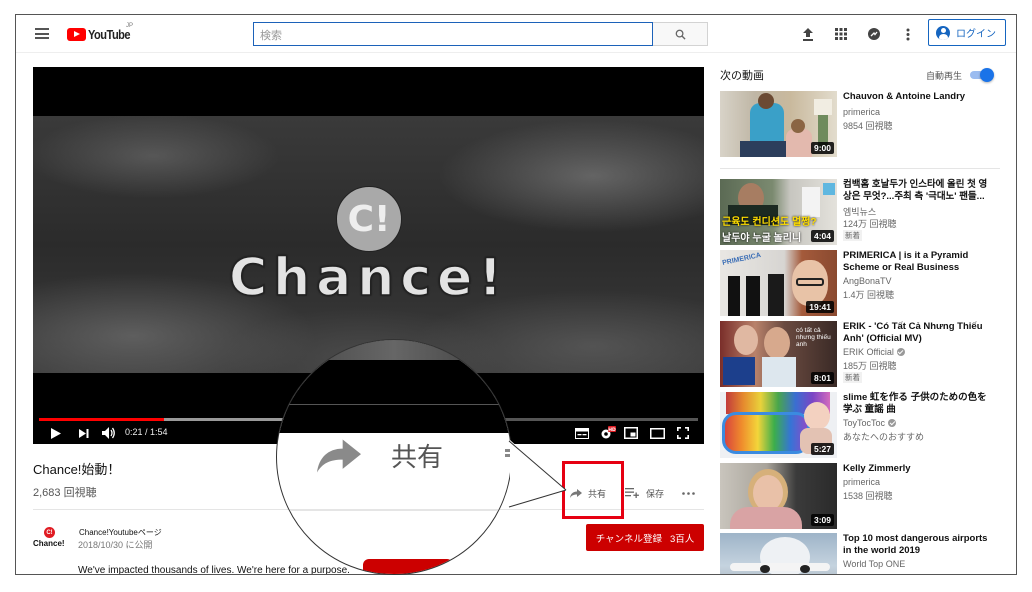 Image resolution: width=1032 pixels, height=592 pixels. Describe the element at coordinates (769, 222) in the screenshot. I see `thumb-caption: 근육도 컨디션도 멀쩡?` at that location.